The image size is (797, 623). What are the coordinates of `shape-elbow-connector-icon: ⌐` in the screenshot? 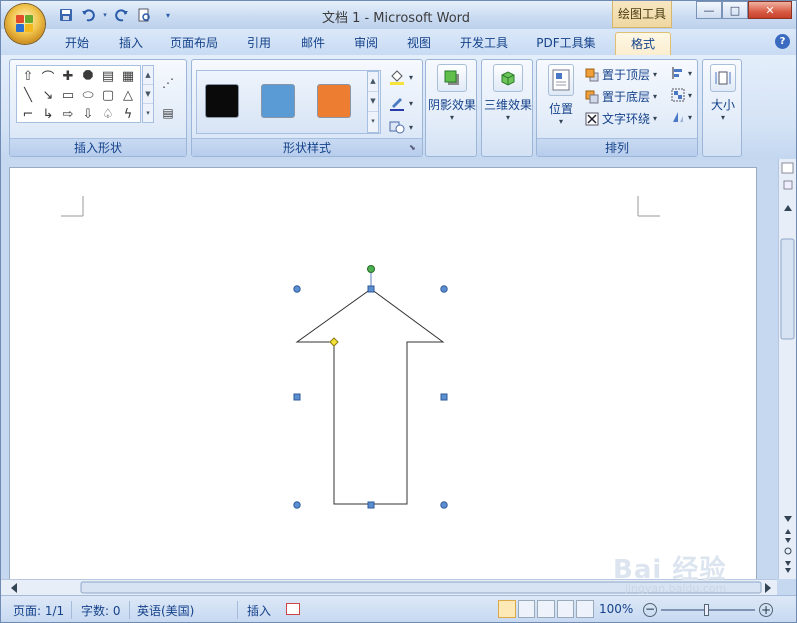 It's located at (28, 114).